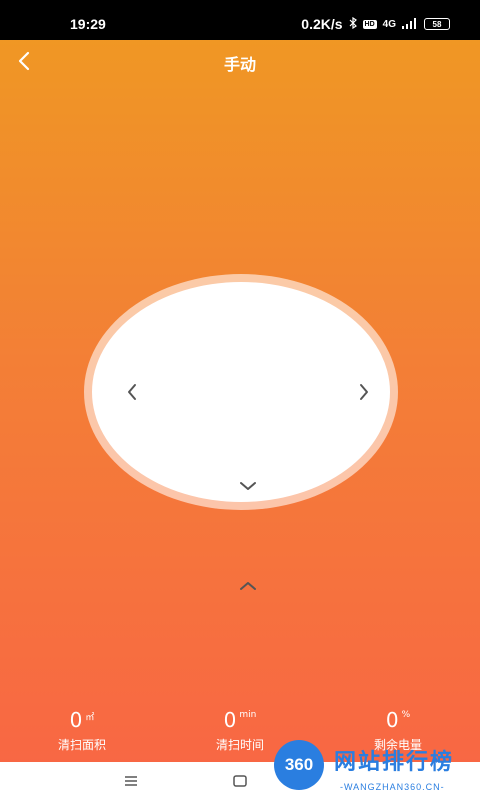 The image size is (480, 800). What do you see at coordinates (392, 720) in the screenshot?
I see `remaining-battery-value: 0` at bounding box center [392, 720].